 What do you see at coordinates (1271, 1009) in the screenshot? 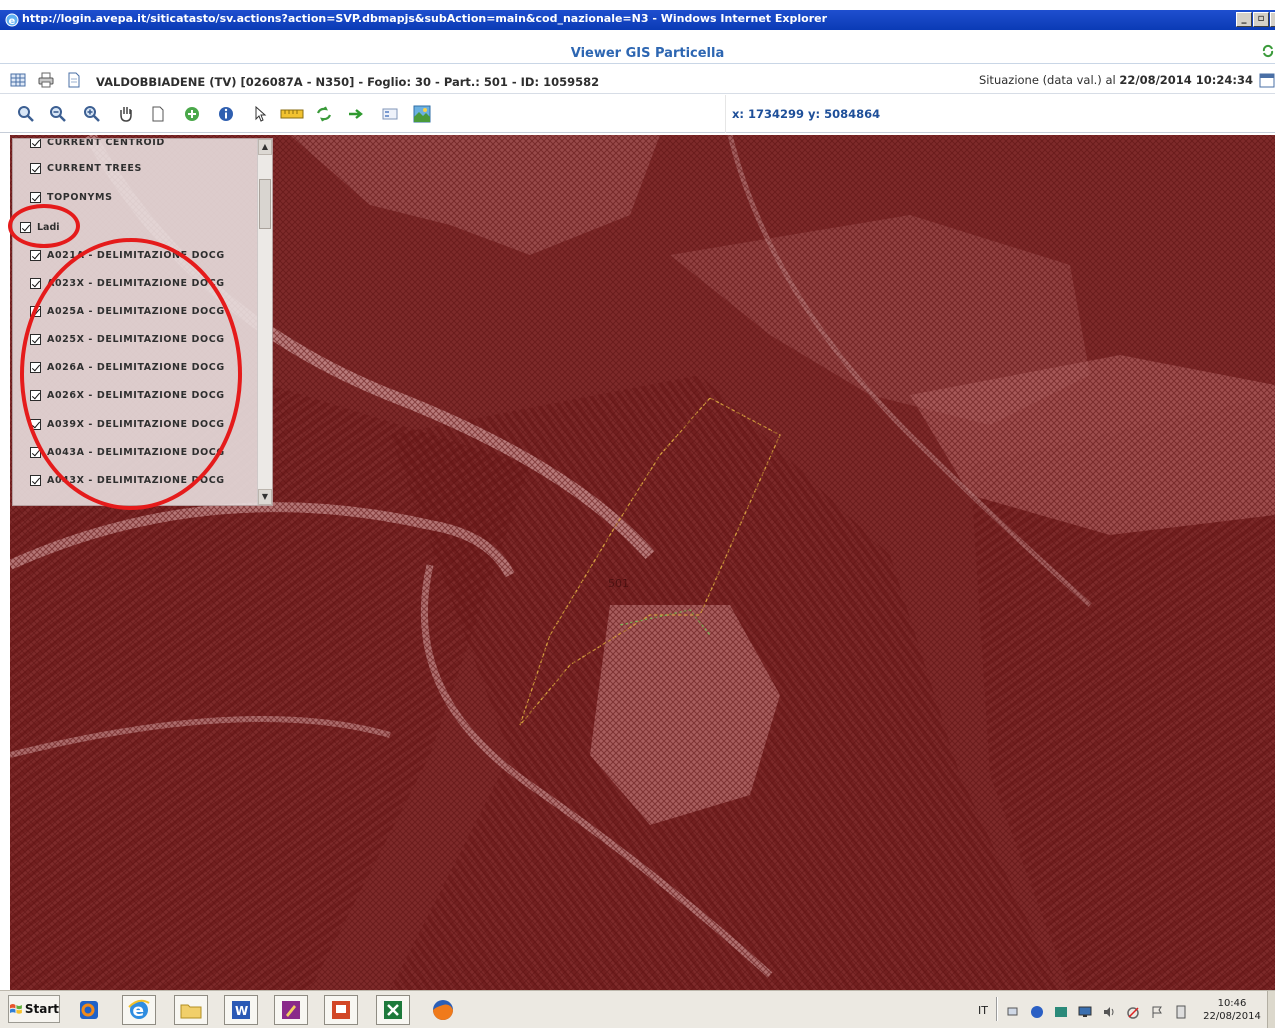
I see `show-desktop-button` at bounding box center [1271, 1009].